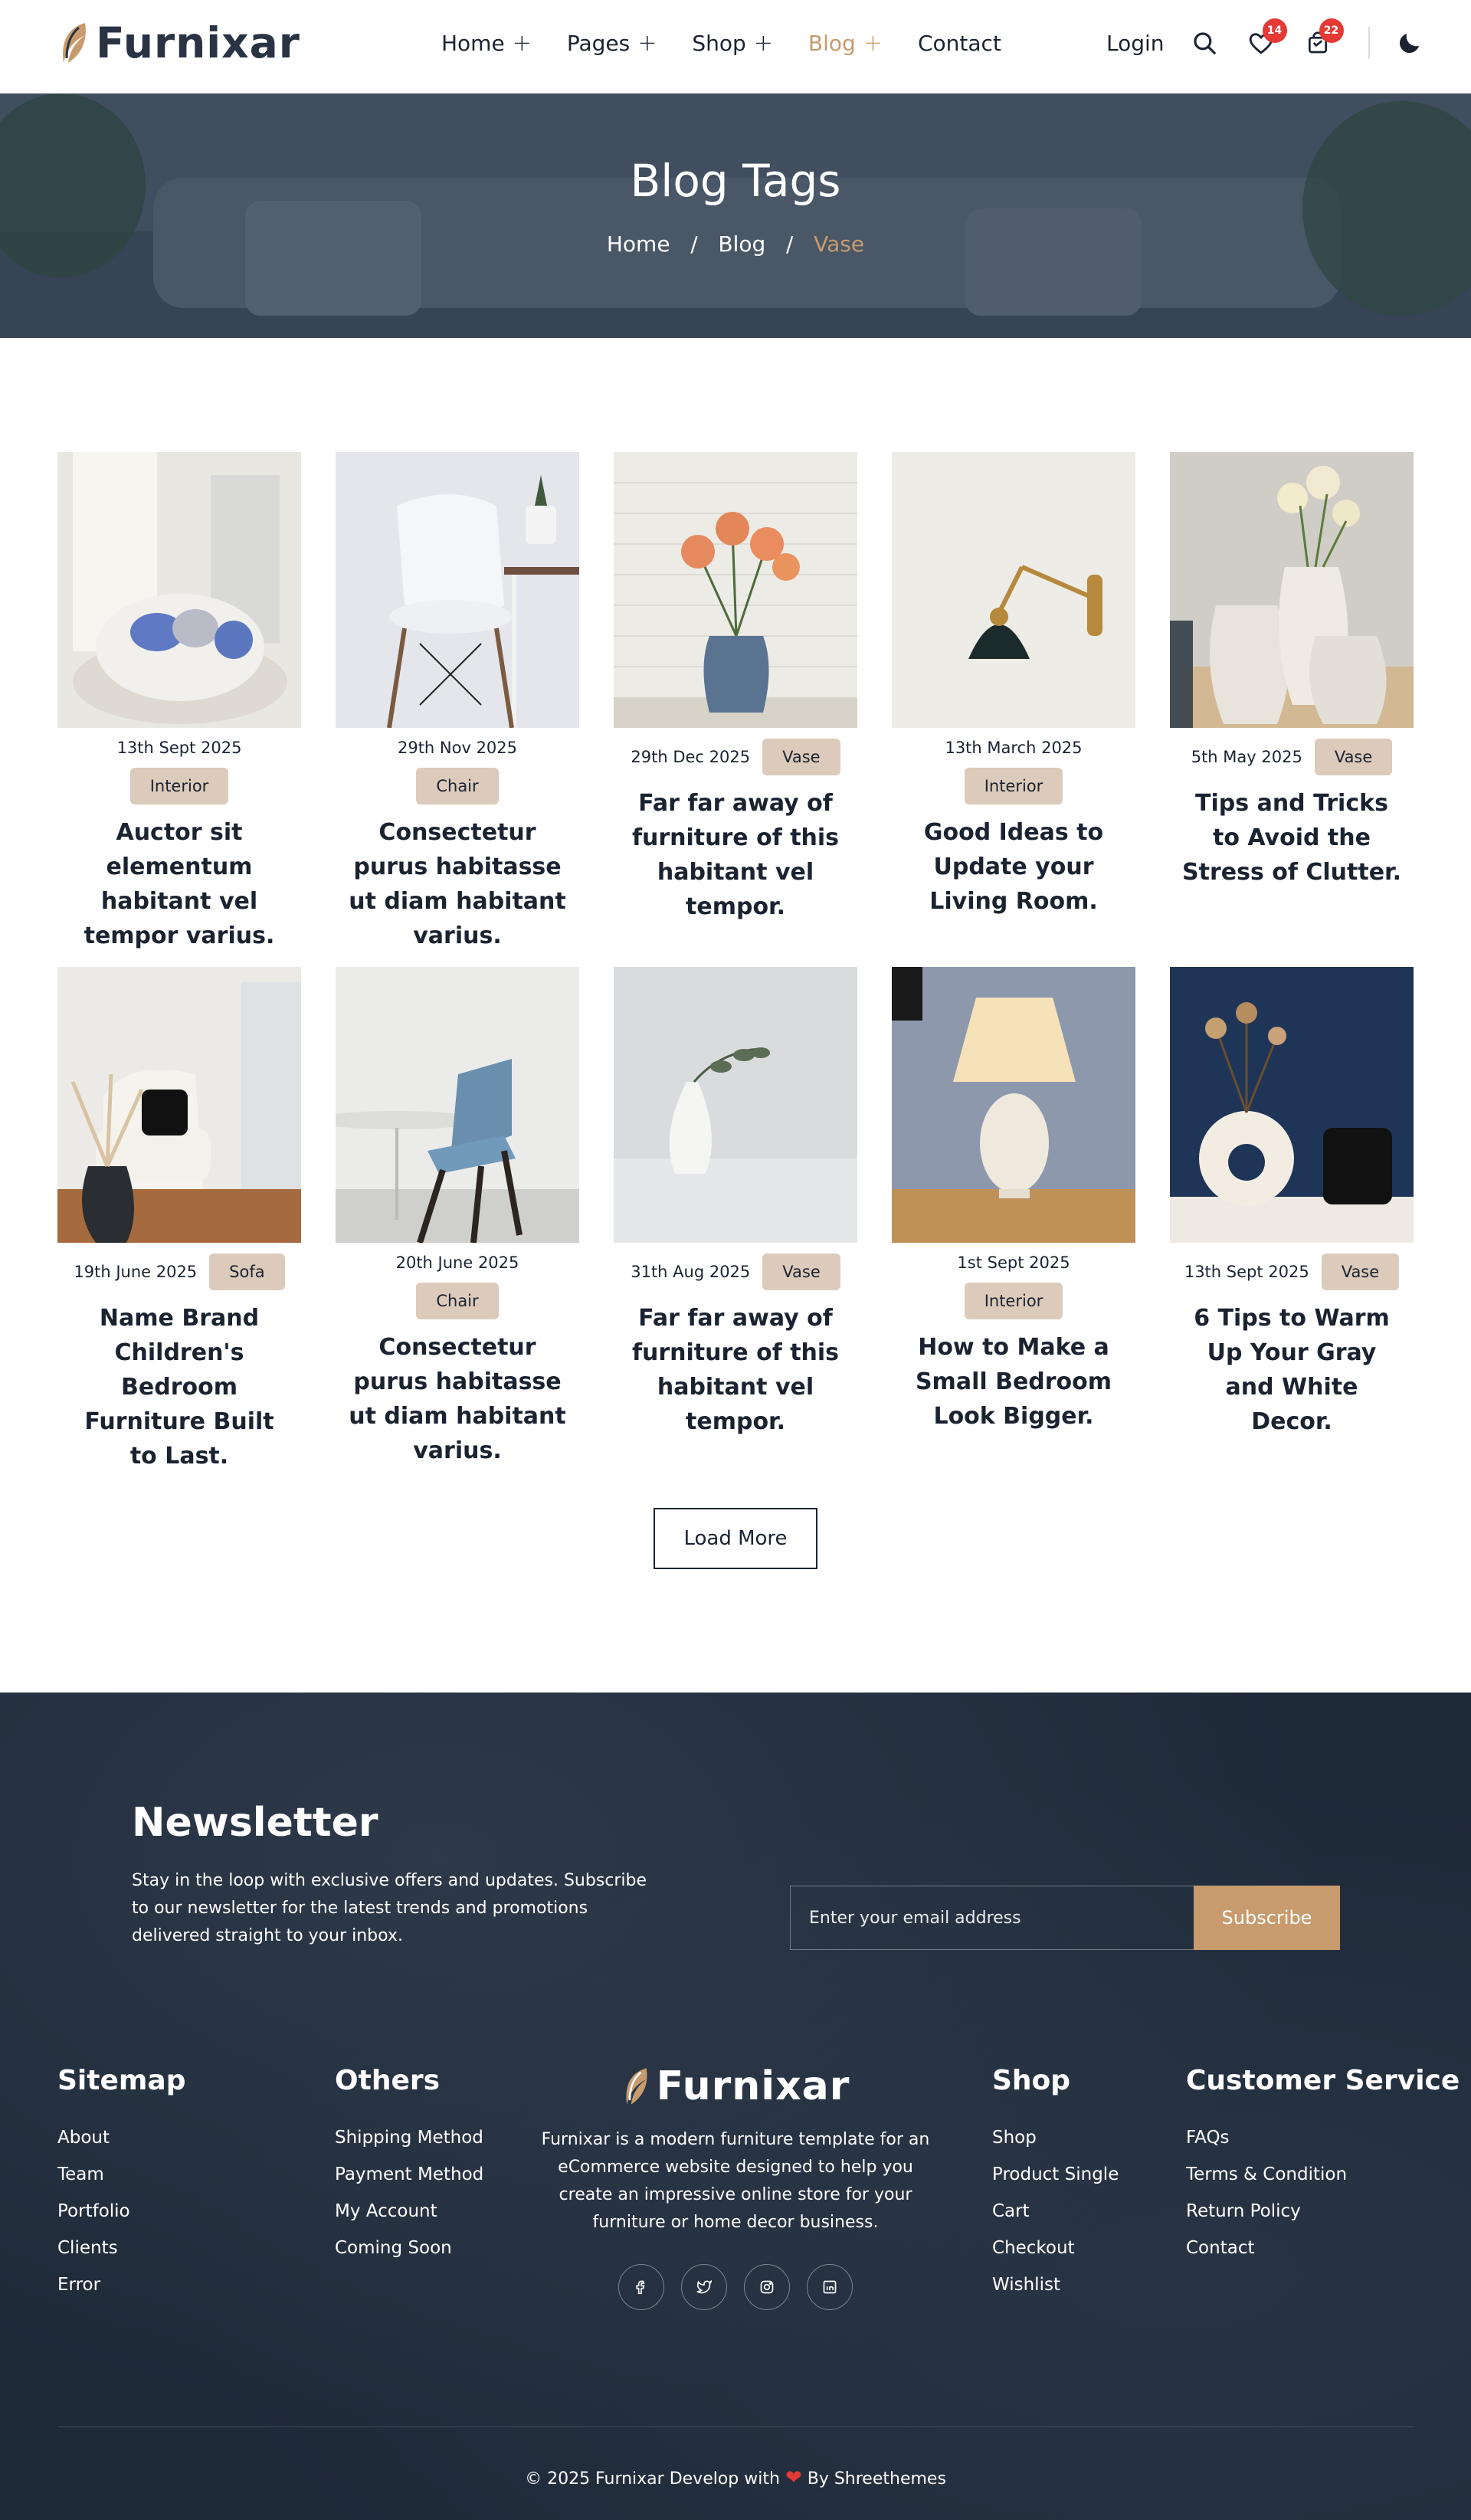 Image resolution: width=1471 pixels, height=2520 pixels. Describe the element at coordinates (1274, 31) in the screenshot. I see `wishlist-count-badge: 14` at that location.